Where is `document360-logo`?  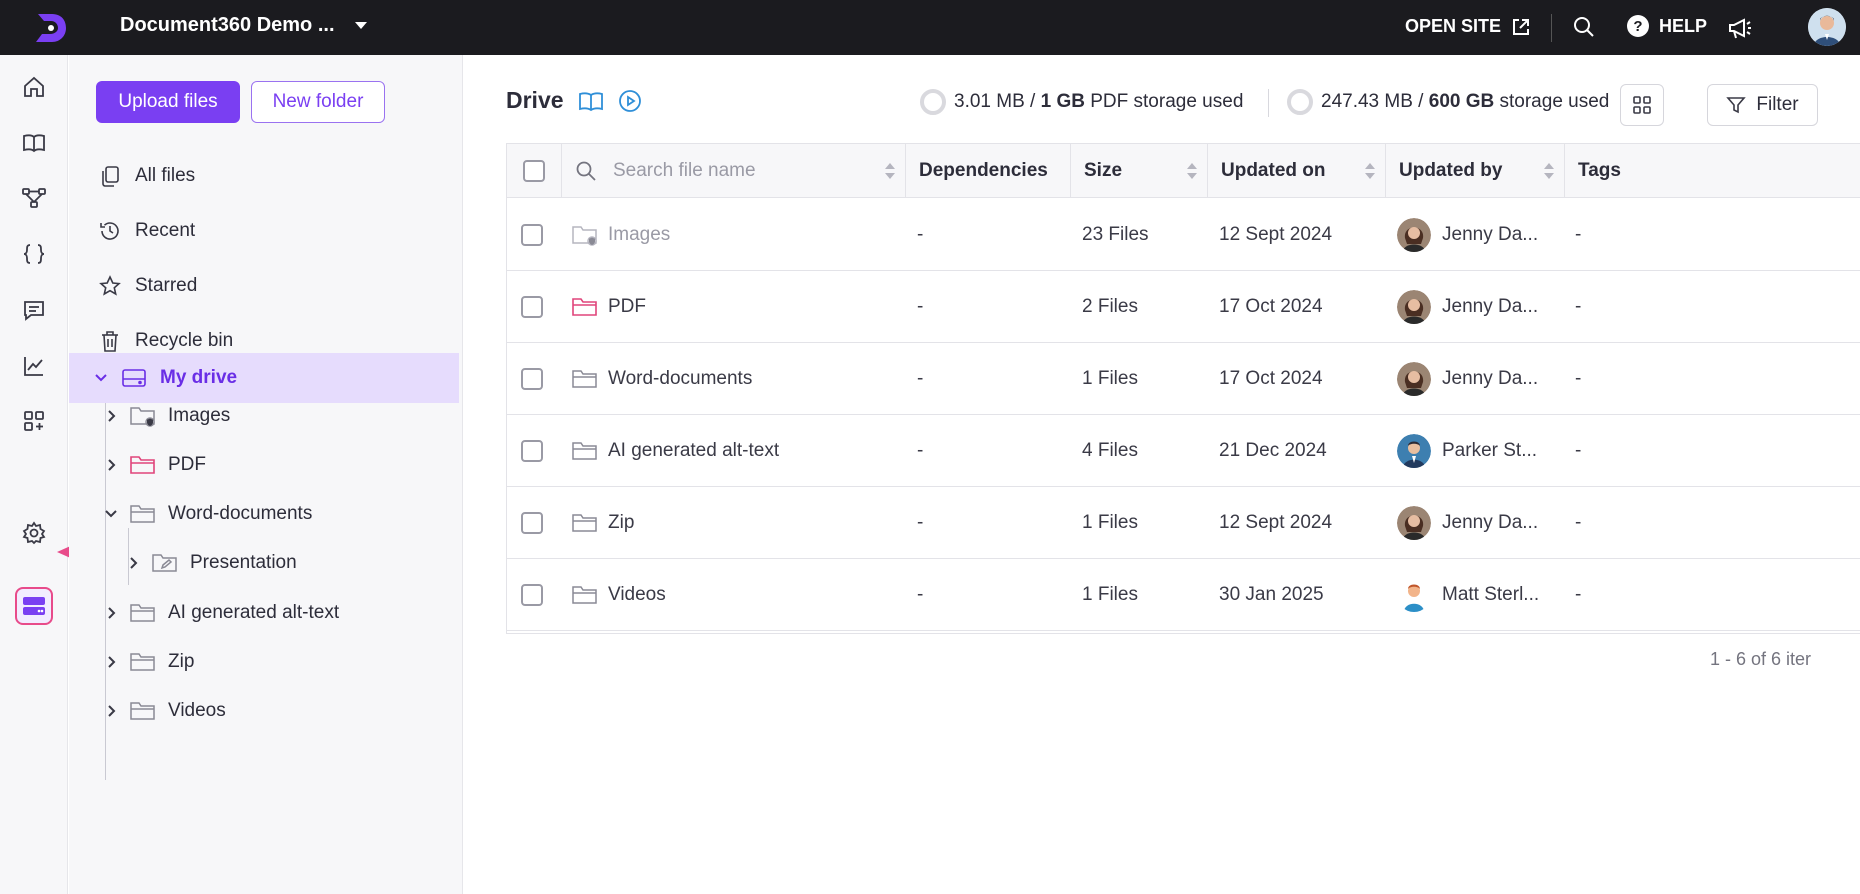
document360-logo is located at coordinates (50, 28).